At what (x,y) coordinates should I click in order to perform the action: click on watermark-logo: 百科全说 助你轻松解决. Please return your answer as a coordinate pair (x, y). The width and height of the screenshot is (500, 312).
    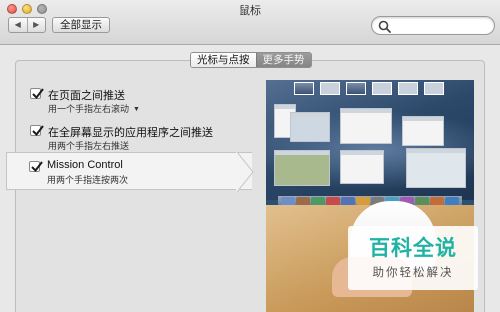
    Looking at the image, I should click on (413, 258).